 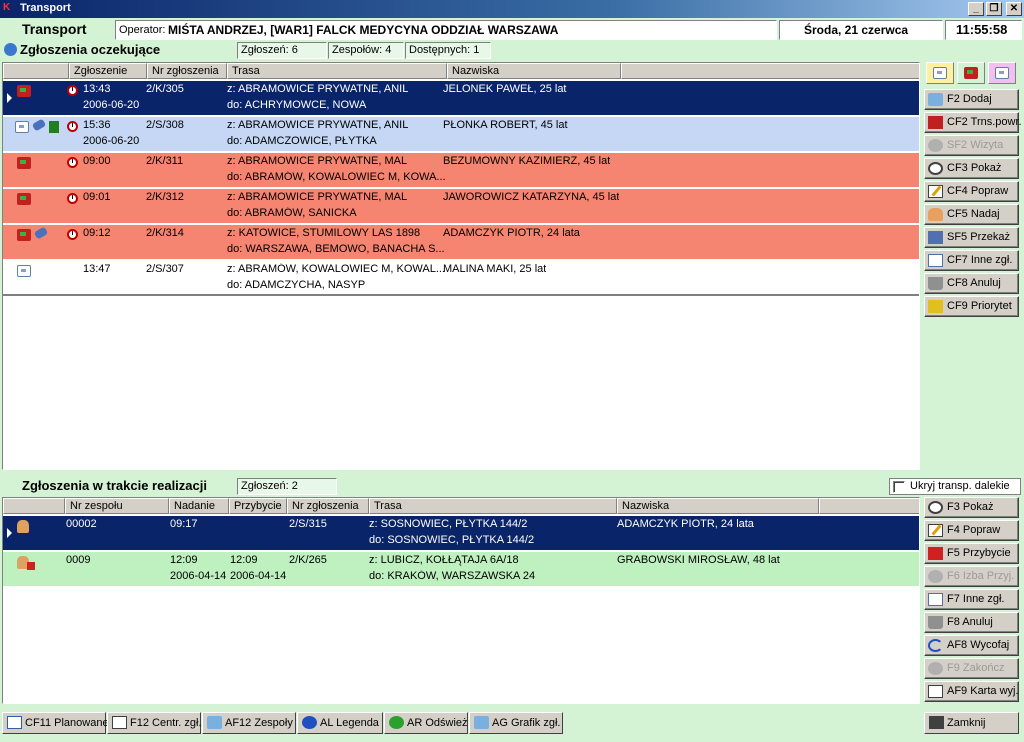 I want to click on button-label: CF2 Trns.powr., so click(x=984, y=122).